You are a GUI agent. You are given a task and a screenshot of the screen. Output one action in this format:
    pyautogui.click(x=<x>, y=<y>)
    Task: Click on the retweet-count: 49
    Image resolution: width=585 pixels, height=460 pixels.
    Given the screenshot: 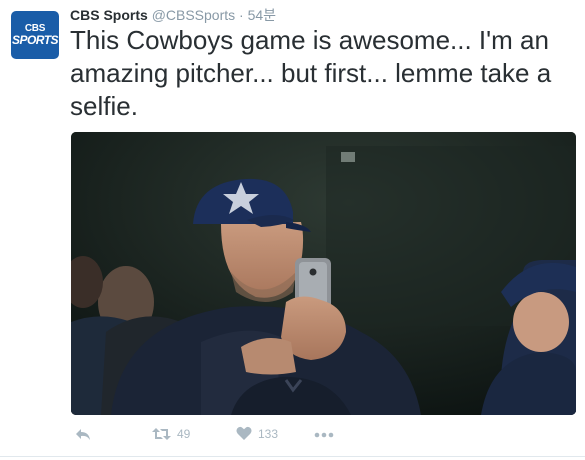 What is the action you would take?
    pyautogui.click(x=184, y=434)
    